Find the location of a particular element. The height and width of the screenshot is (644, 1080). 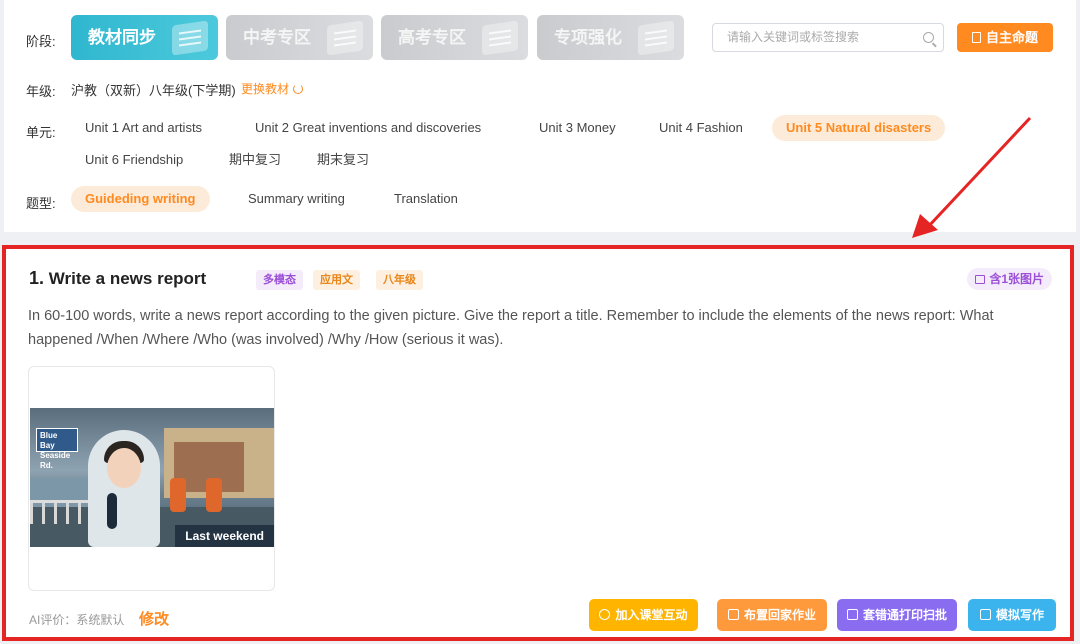

tag-multimodal: 多模态 is located at coordinates (279, 280).